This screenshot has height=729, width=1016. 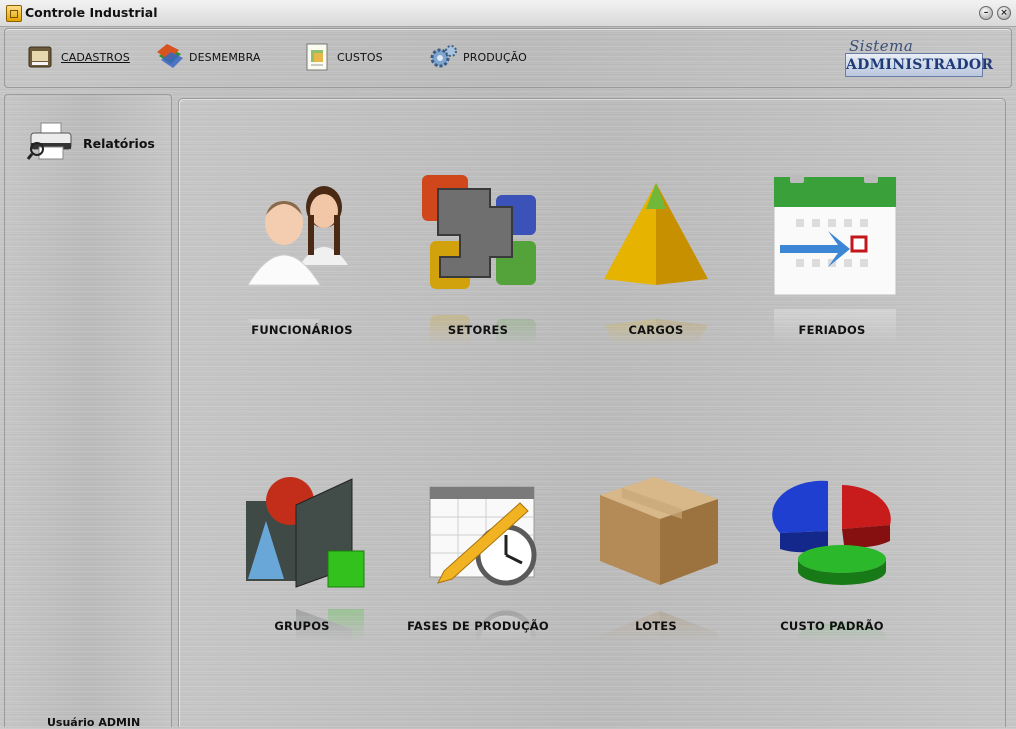 What do you see at coordinates (225, 57) in the screenshot?
I see `toolbar-label-desmembra: DESMEMBRA` at bounding box center [225, 57].